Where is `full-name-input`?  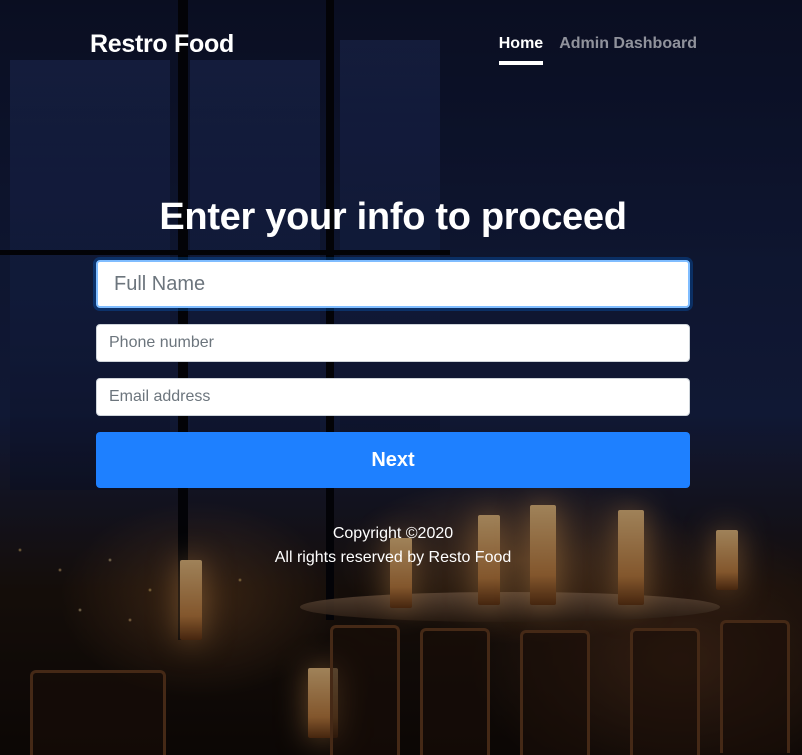
full-name-input is located at coordinates (393, 284).